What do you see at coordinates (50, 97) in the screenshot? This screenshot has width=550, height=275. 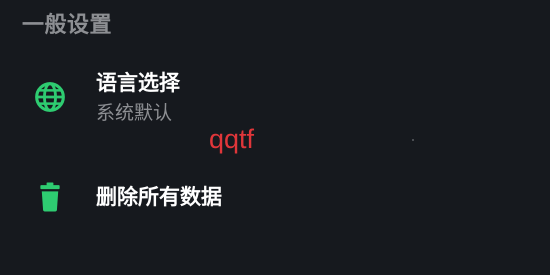 I see `globe-icon` at bounding box center [50, 97].